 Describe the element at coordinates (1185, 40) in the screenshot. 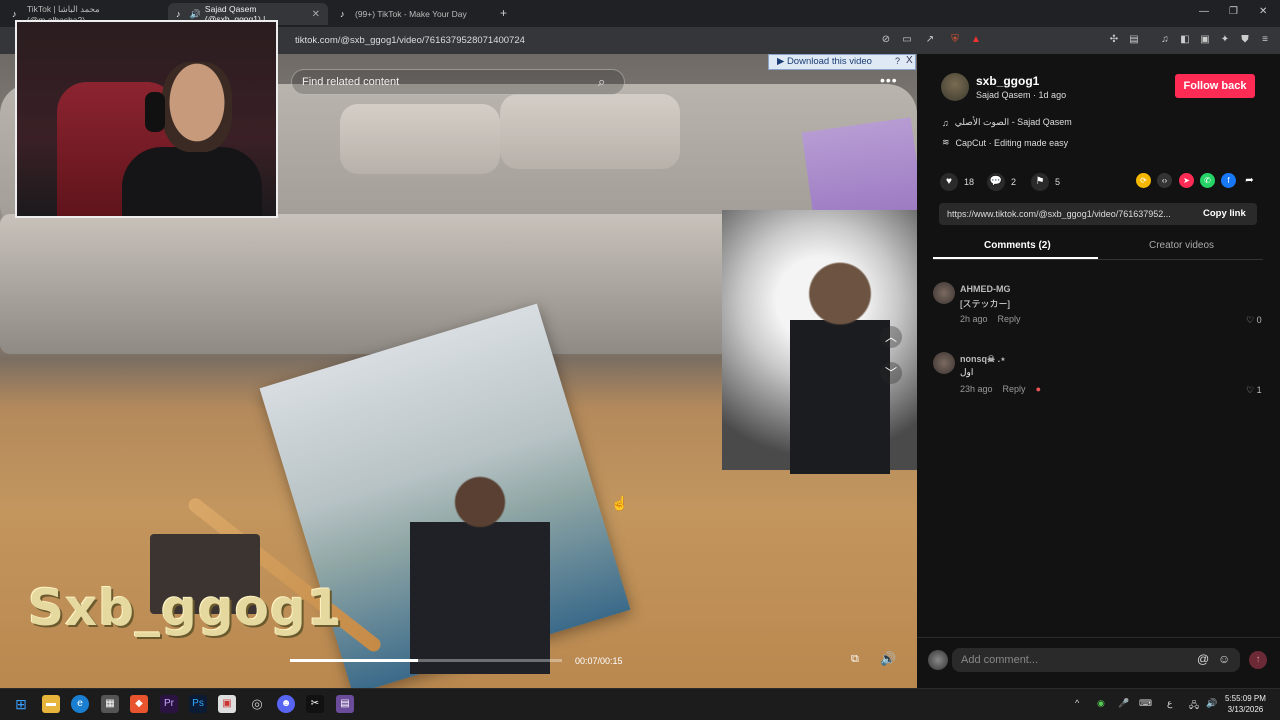

I see `sidebar-toggle-icon: ◧` at that location.